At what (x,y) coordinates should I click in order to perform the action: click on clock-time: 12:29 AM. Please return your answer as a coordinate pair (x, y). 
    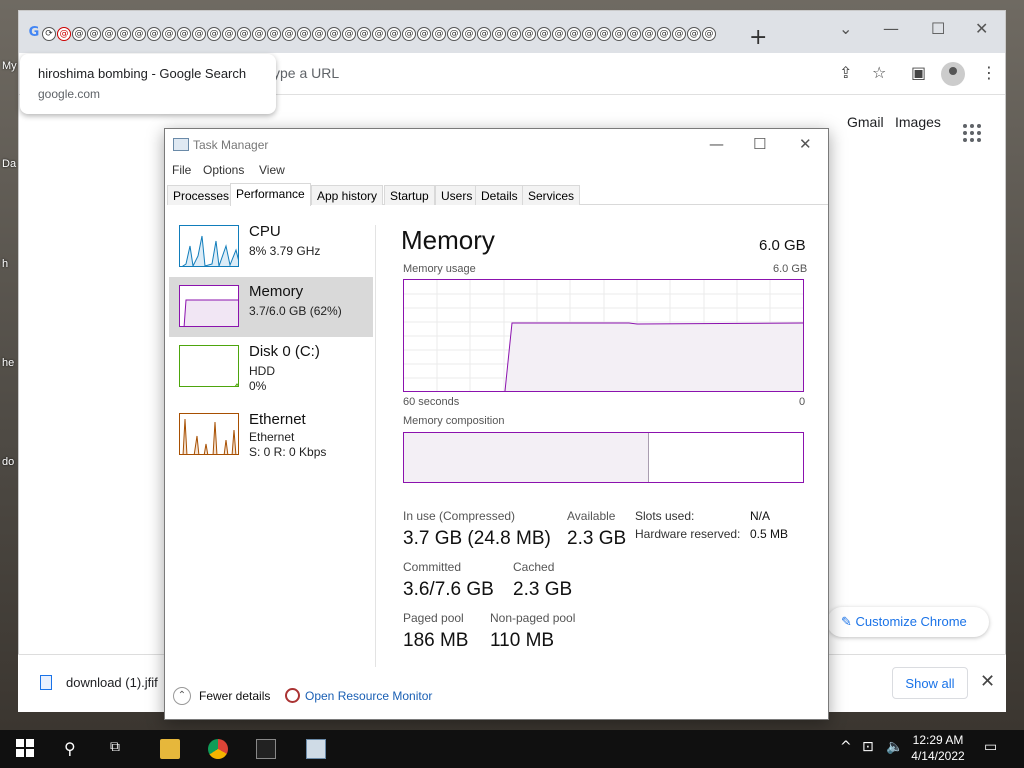
    Looking at the image, I should click on (938, 740).